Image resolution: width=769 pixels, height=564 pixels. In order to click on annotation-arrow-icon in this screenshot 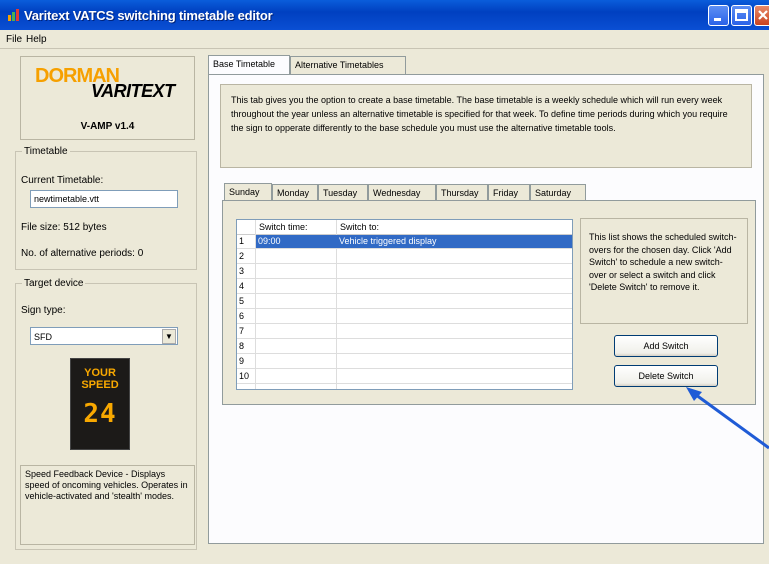, I will do `click(727, 418)`.